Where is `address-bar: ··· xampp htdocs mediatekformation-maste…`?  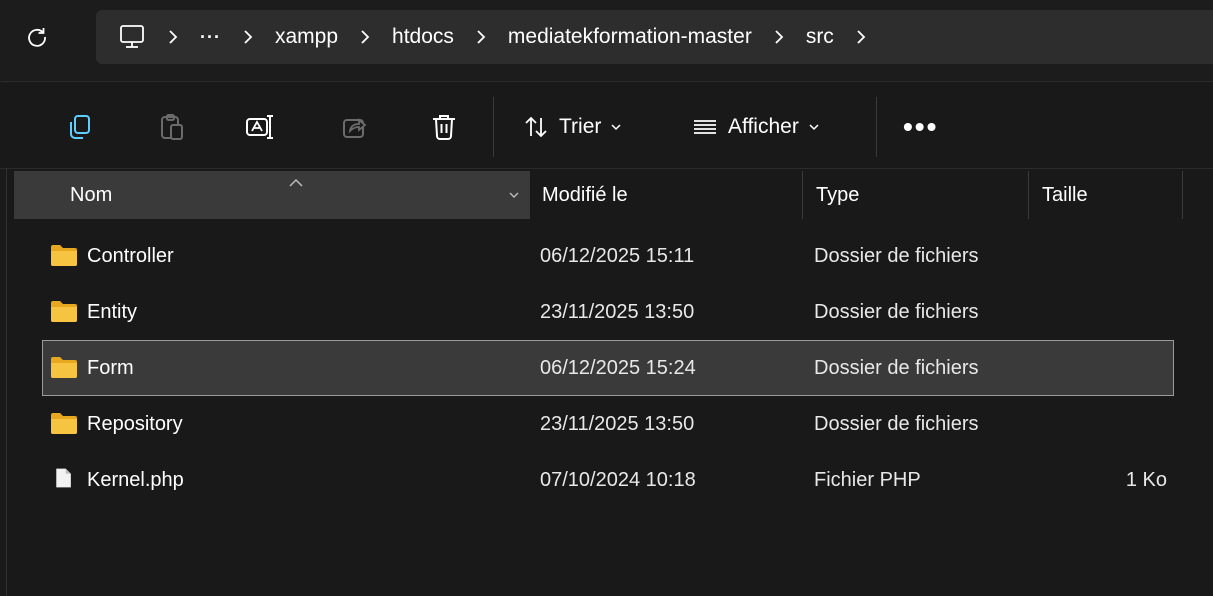 address-bar: ··· xampp htdocs mediatekformation-maste… is located at coordinates (606, 41).